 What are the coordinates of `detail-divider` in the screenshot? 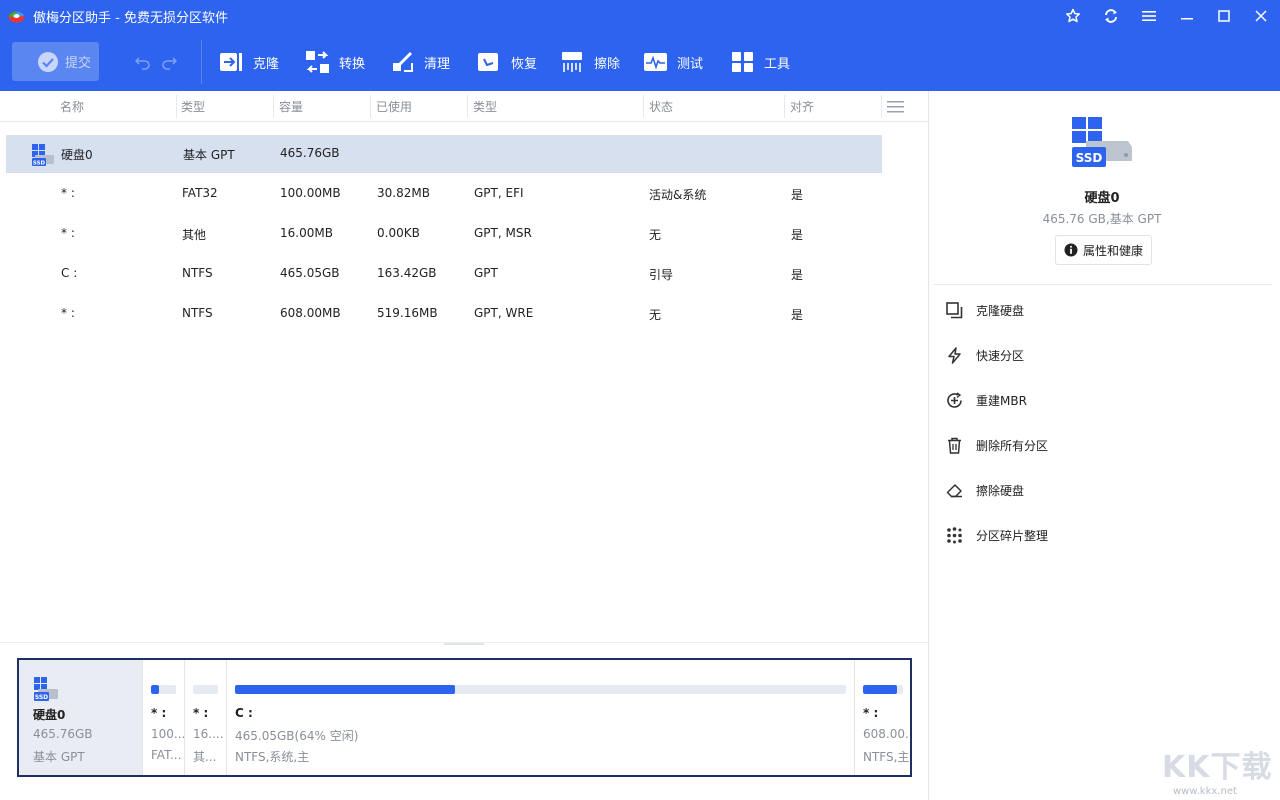 It's located at (1103, 284).